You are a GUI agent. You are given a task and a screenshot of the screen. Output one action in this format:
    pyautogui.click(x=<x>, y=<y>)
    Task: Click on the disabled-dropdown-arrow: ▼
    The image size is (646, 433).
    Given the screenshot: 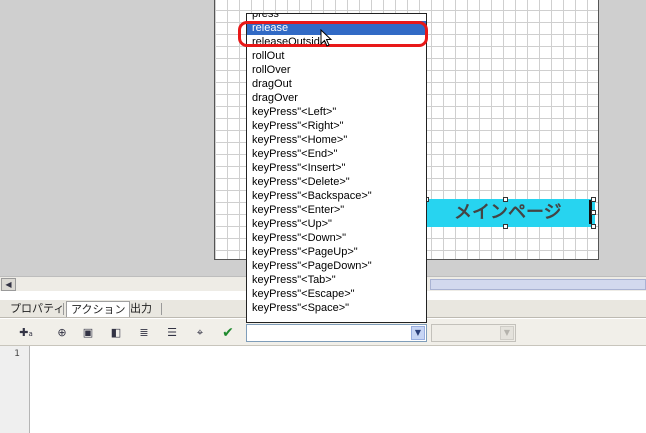 What is the action you would take?
    pyautogui.click(x=507, y=333)
    